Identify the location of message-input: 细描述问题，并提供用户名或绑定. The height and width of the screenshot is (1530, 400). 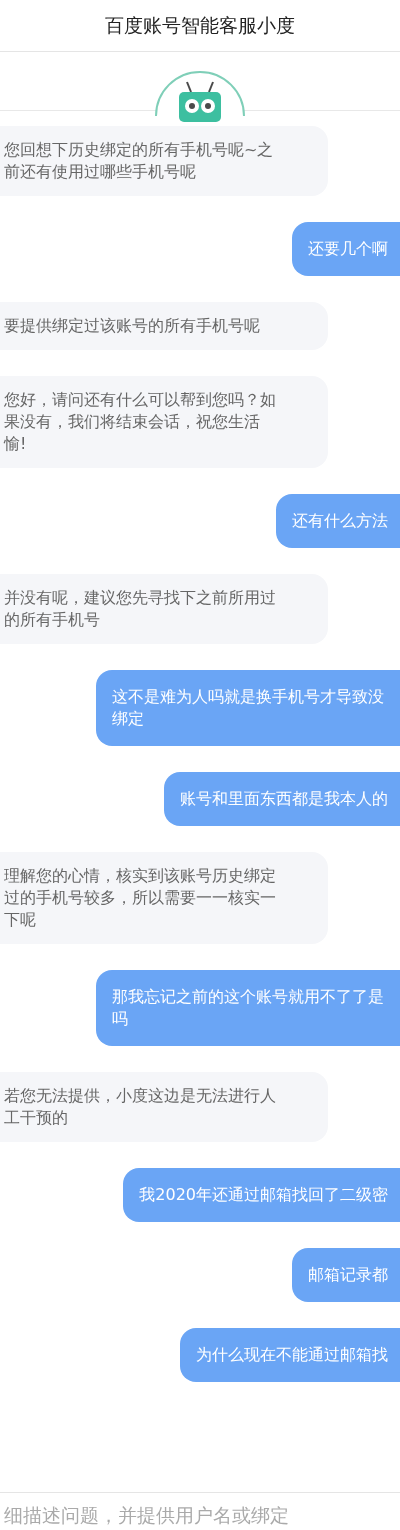
(200, 1515).